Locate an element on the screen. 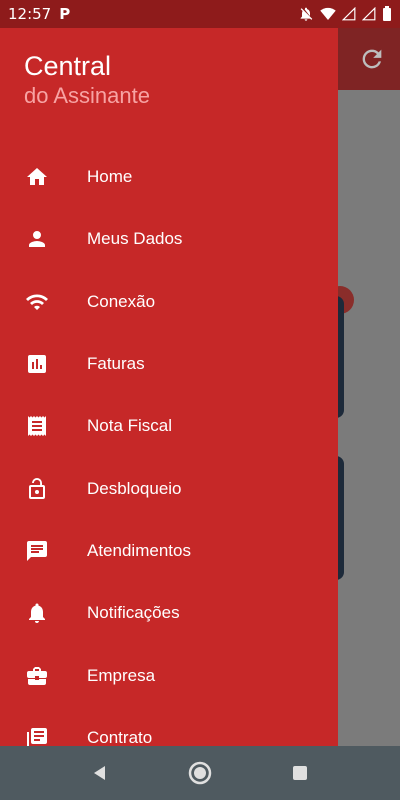 Image resolution: width=400 pixels, height=800 pixels. contract-icon is located at coordinates (37, 735).